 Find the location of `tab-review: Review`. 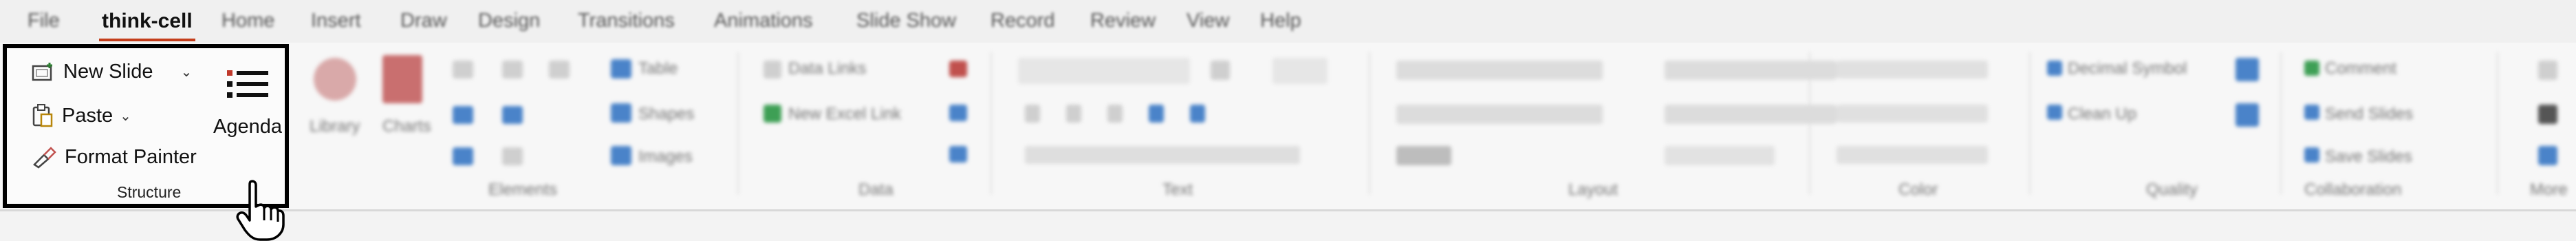

tab-review: Review is located at coordinates (1123, 21).